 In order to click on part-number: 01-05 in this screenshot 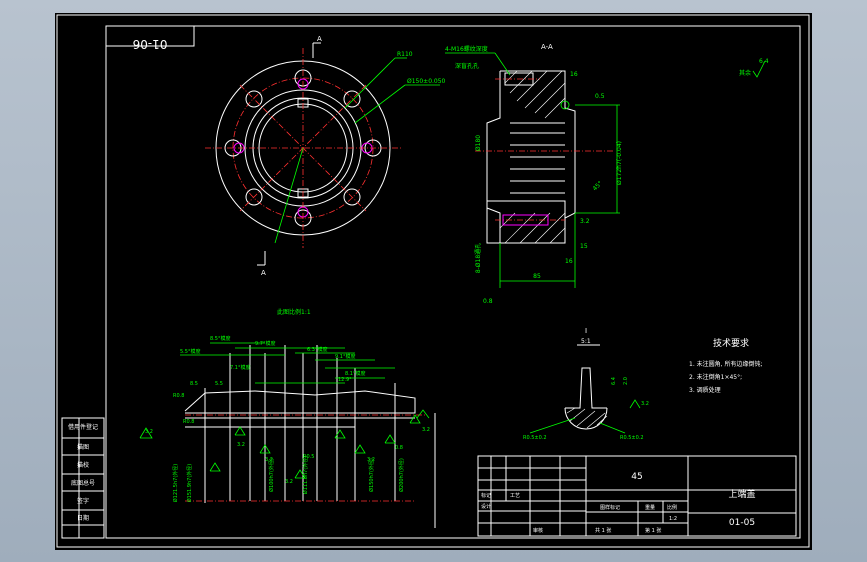, I will do `click(742, 523)`.